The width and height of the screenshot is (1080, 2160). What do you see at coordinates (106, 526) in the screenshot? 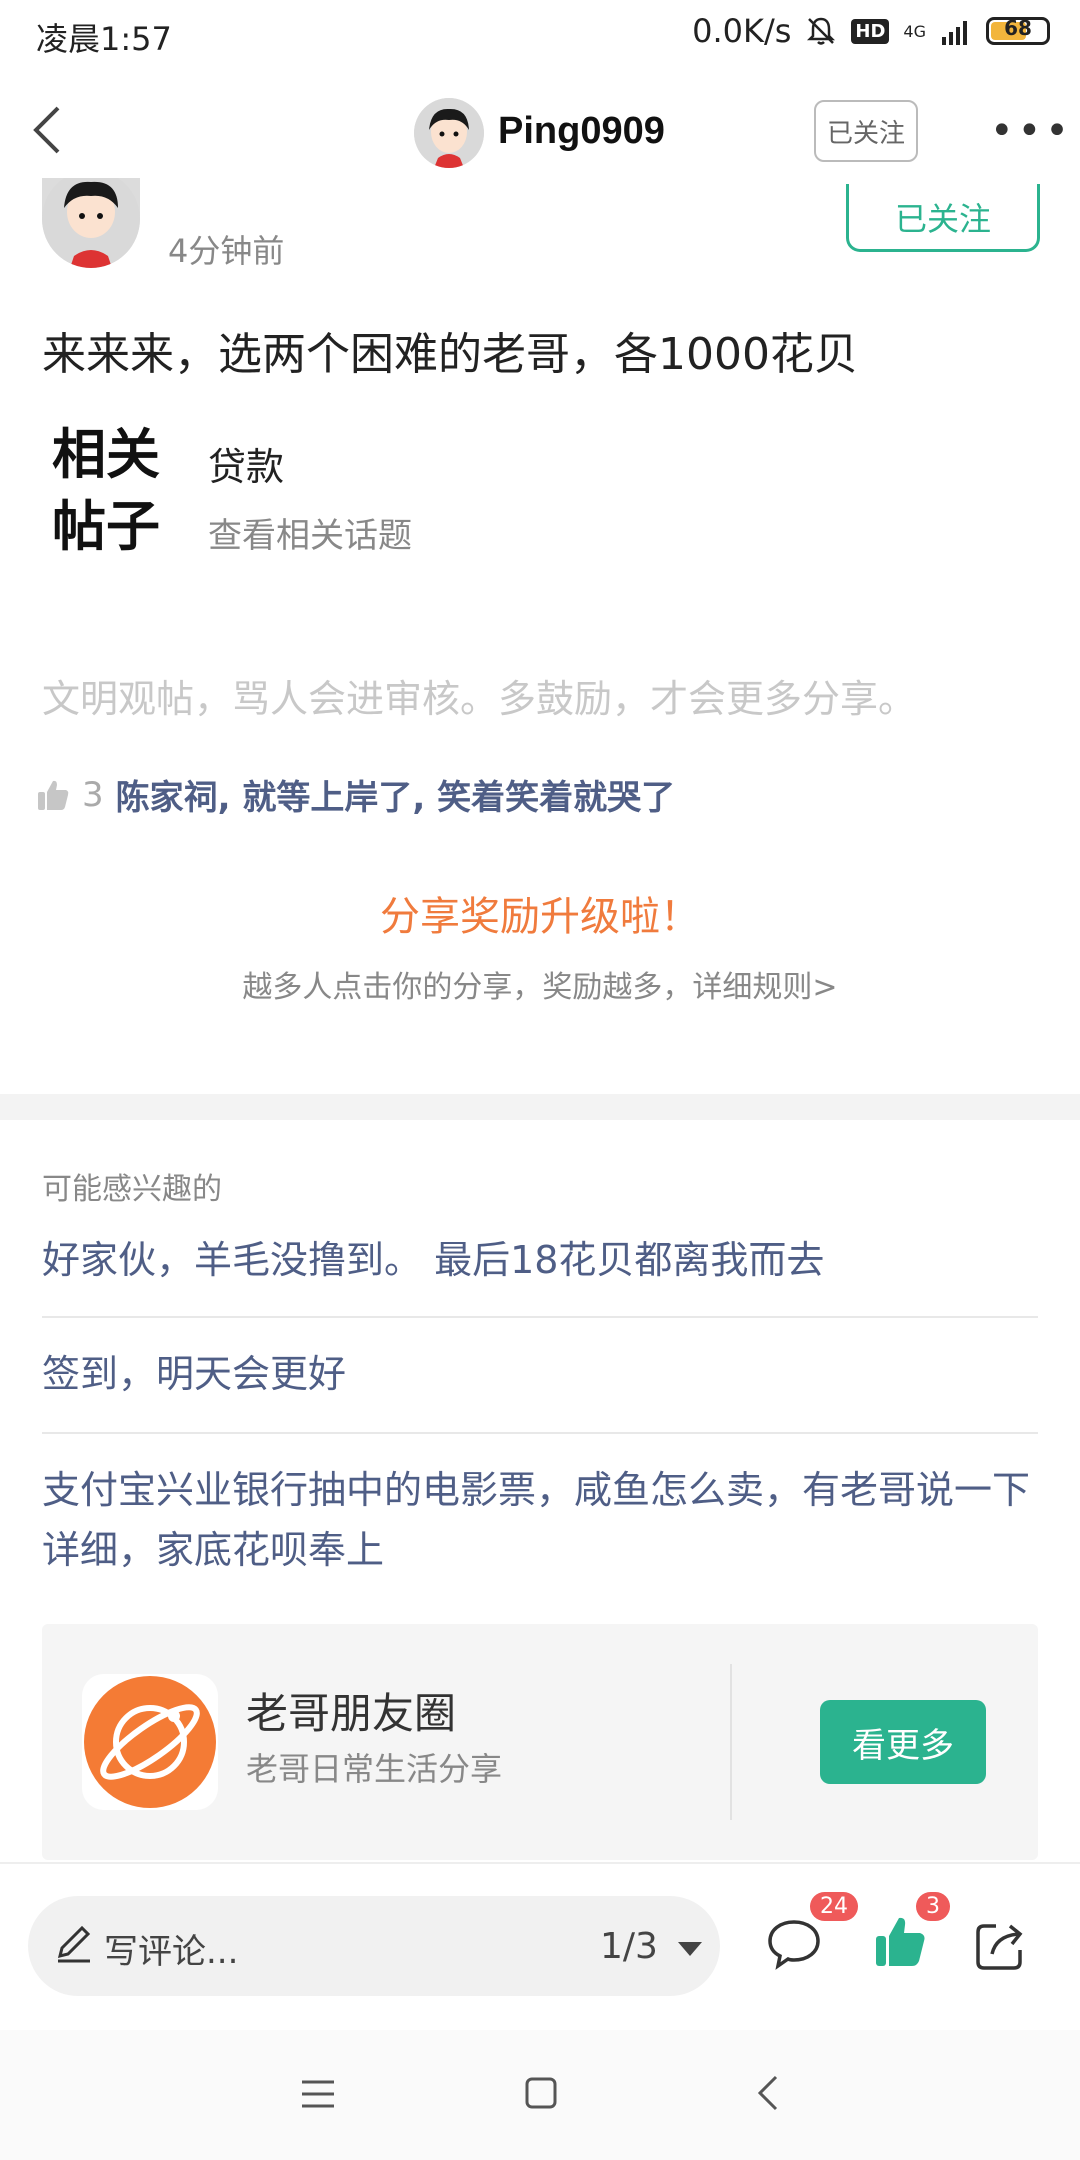
I see `related-logo-line2: 帖子` at bounding box center [106, 526].